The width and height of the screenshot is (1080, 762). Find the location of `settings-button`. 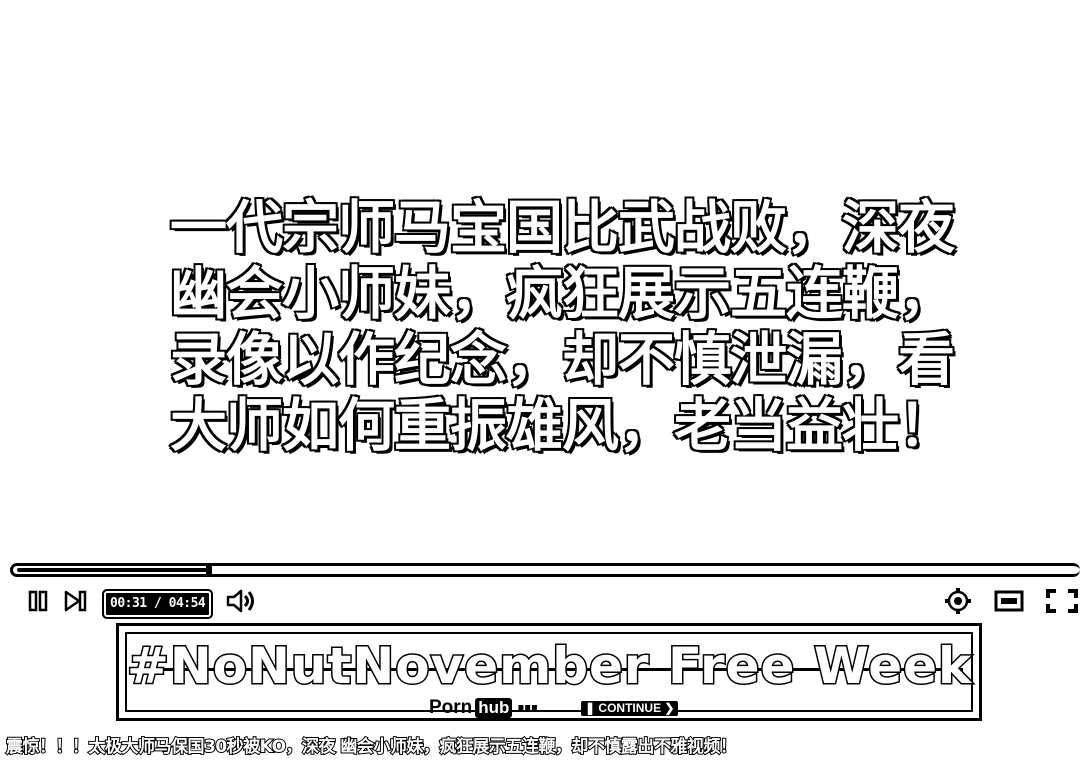

settings-button is located at coordinates (958, 601).